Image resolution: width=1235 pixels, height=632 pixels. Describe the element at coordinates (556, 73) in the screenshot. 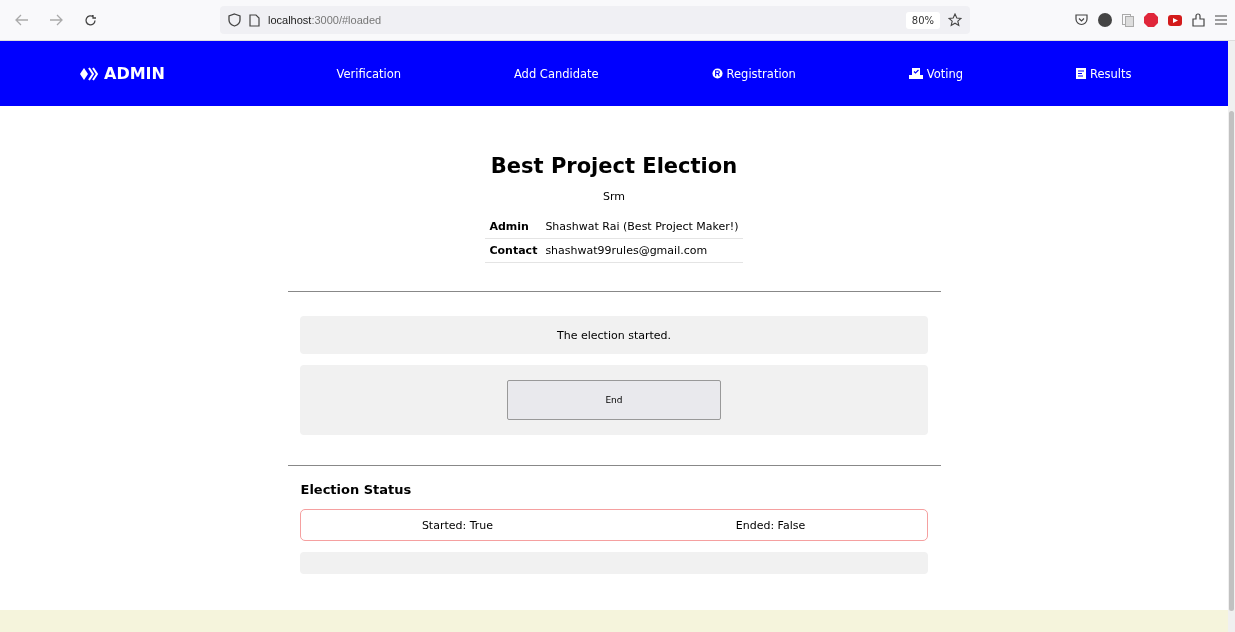

I see `nav-link: Add Candidate` at that location.